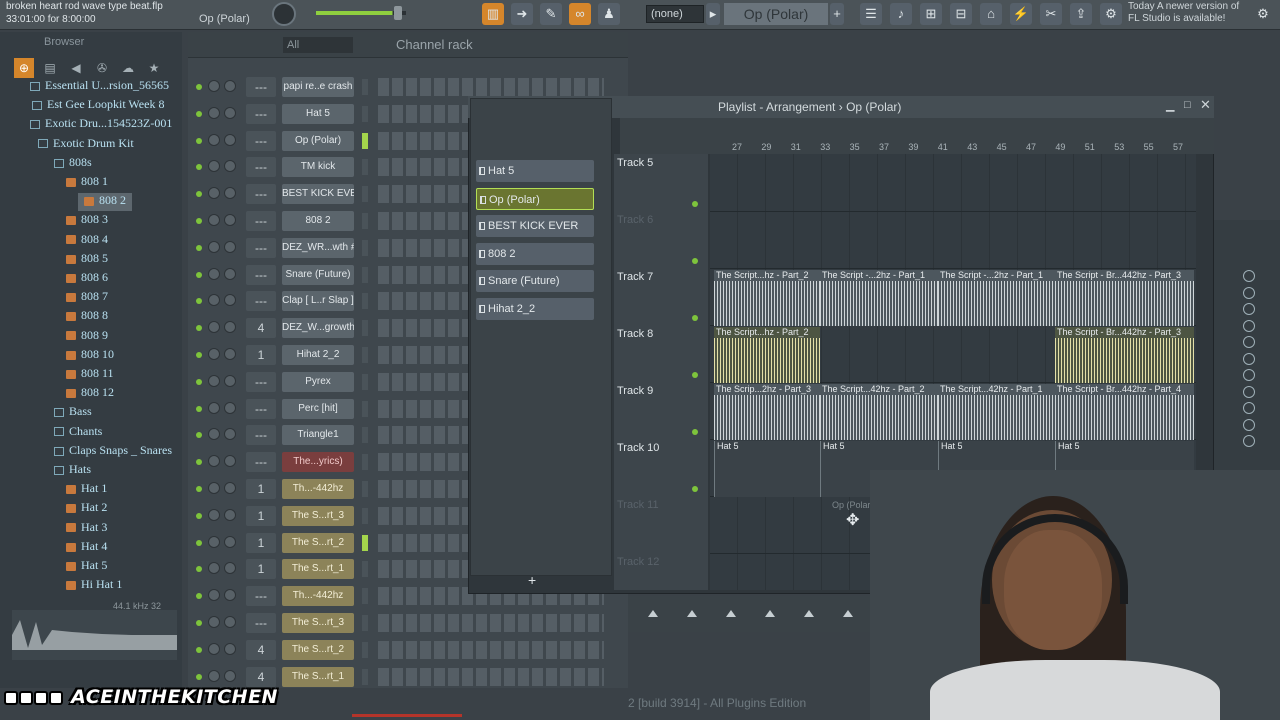  Describe the element at coordinates (50, 68) in the screenshot. I see `file-icon: ▤` at that location.